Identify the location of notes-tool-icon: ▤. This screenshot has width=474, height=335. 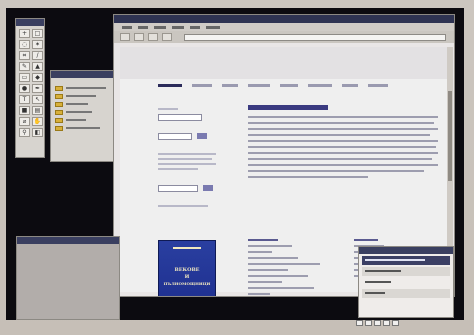
(37, 110).